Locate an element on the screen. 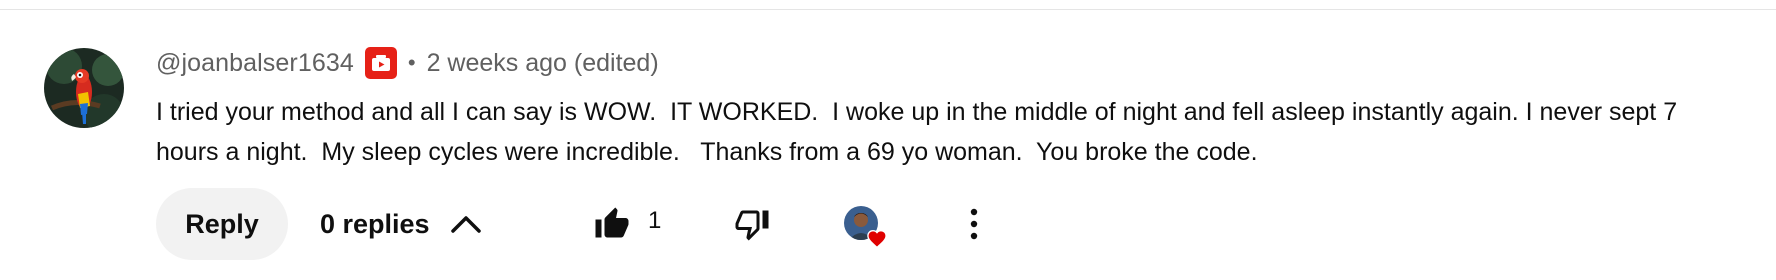  more-actions-button is located at coordinates (974, 224).